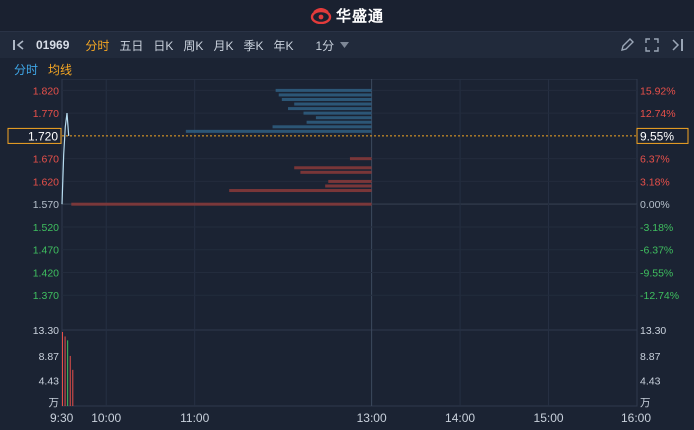  I want to click on pct-tick-label: -6.37%, so click(656, 251).